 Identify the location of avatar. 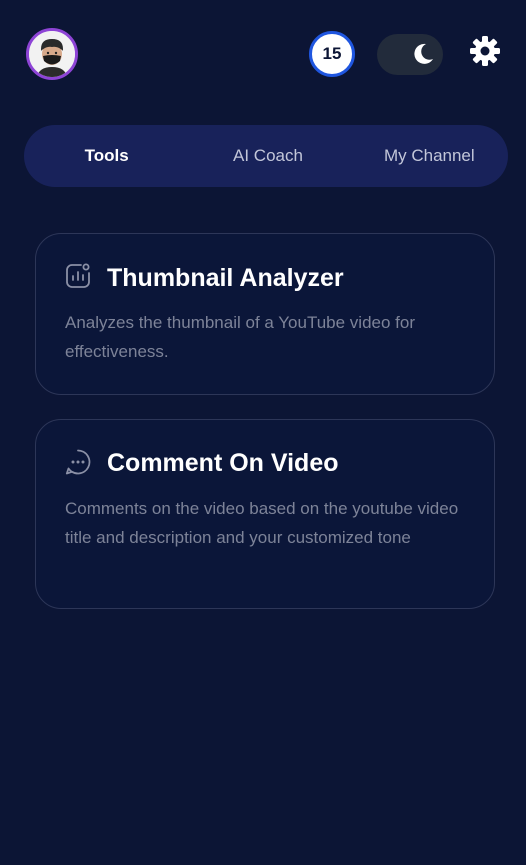
(52, 54).